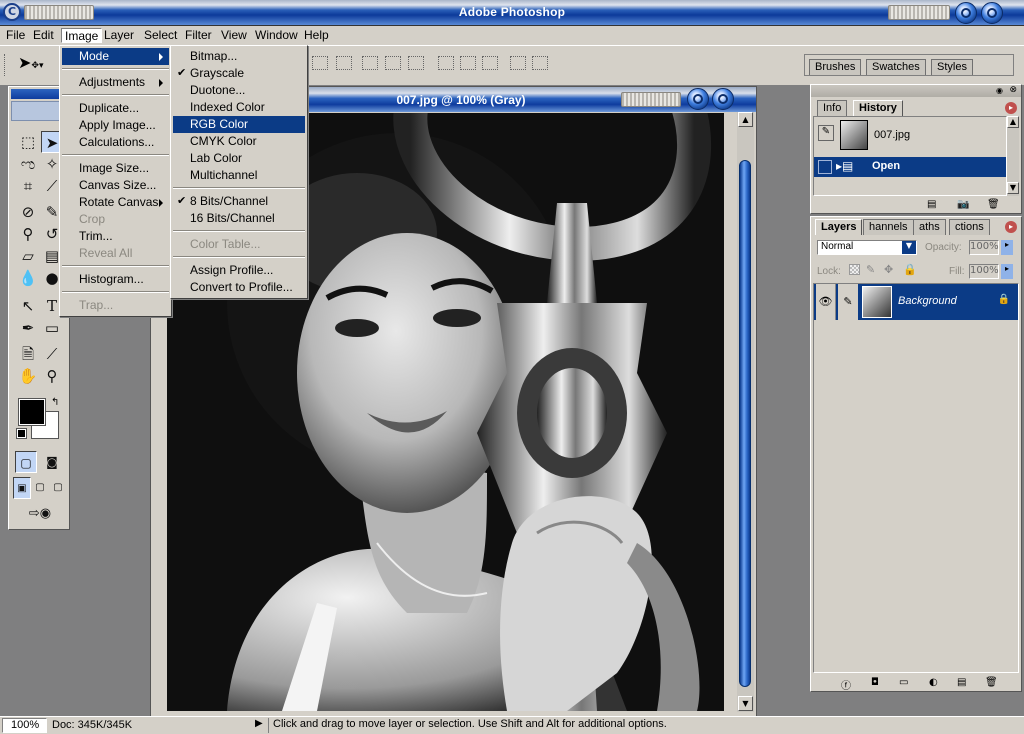 The image size is (1024, 734). Describe the element at coordinates (540, 63) in the screenshot. I see `distribute-hcenter-icon` at that location.